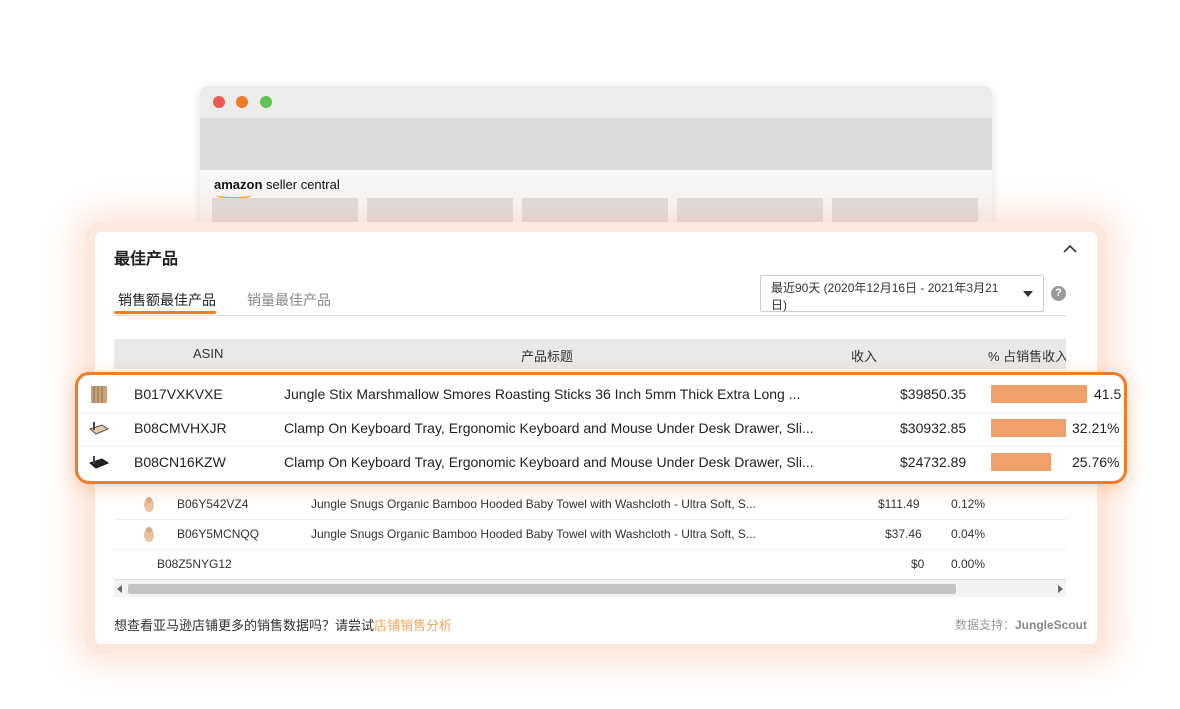  I want to click on active-tab-indicator, so click(165, 312).